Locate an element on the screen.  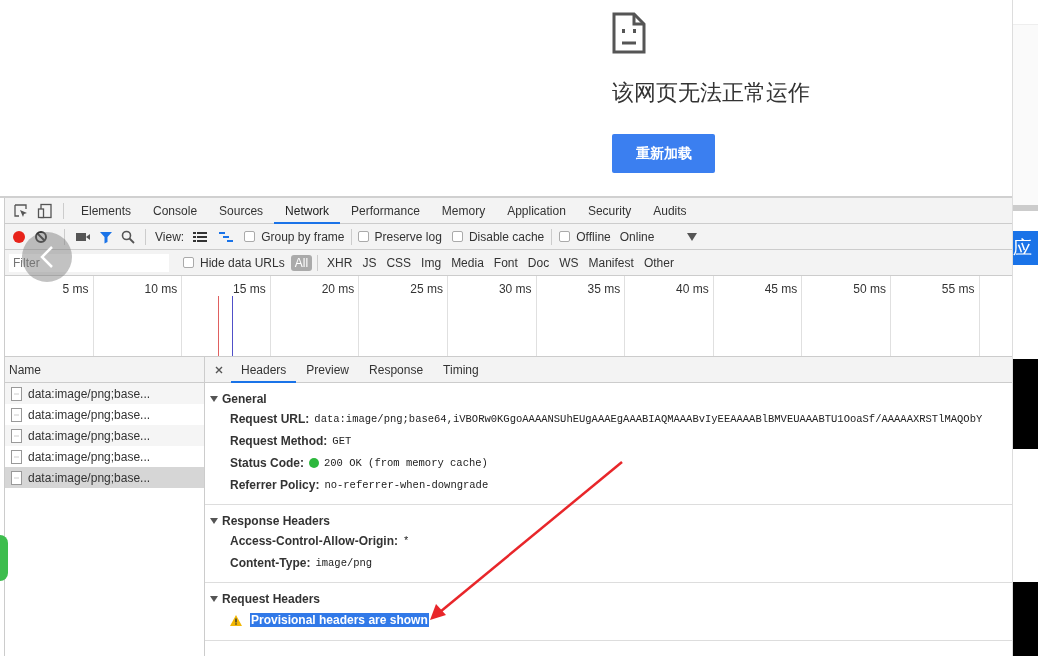
column-header: Name is located at coordinates (23, 369).